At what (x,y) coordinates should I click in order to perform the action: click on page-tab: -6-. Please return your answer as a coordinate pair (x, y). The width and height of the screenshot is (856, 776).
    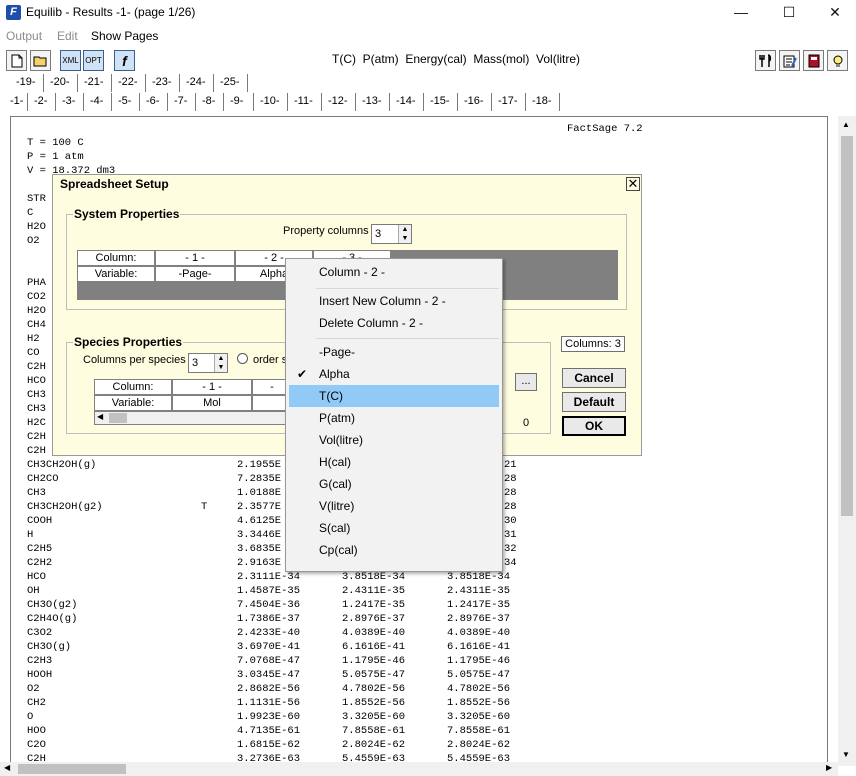
    Looking at the image, I should click on (154, 102).